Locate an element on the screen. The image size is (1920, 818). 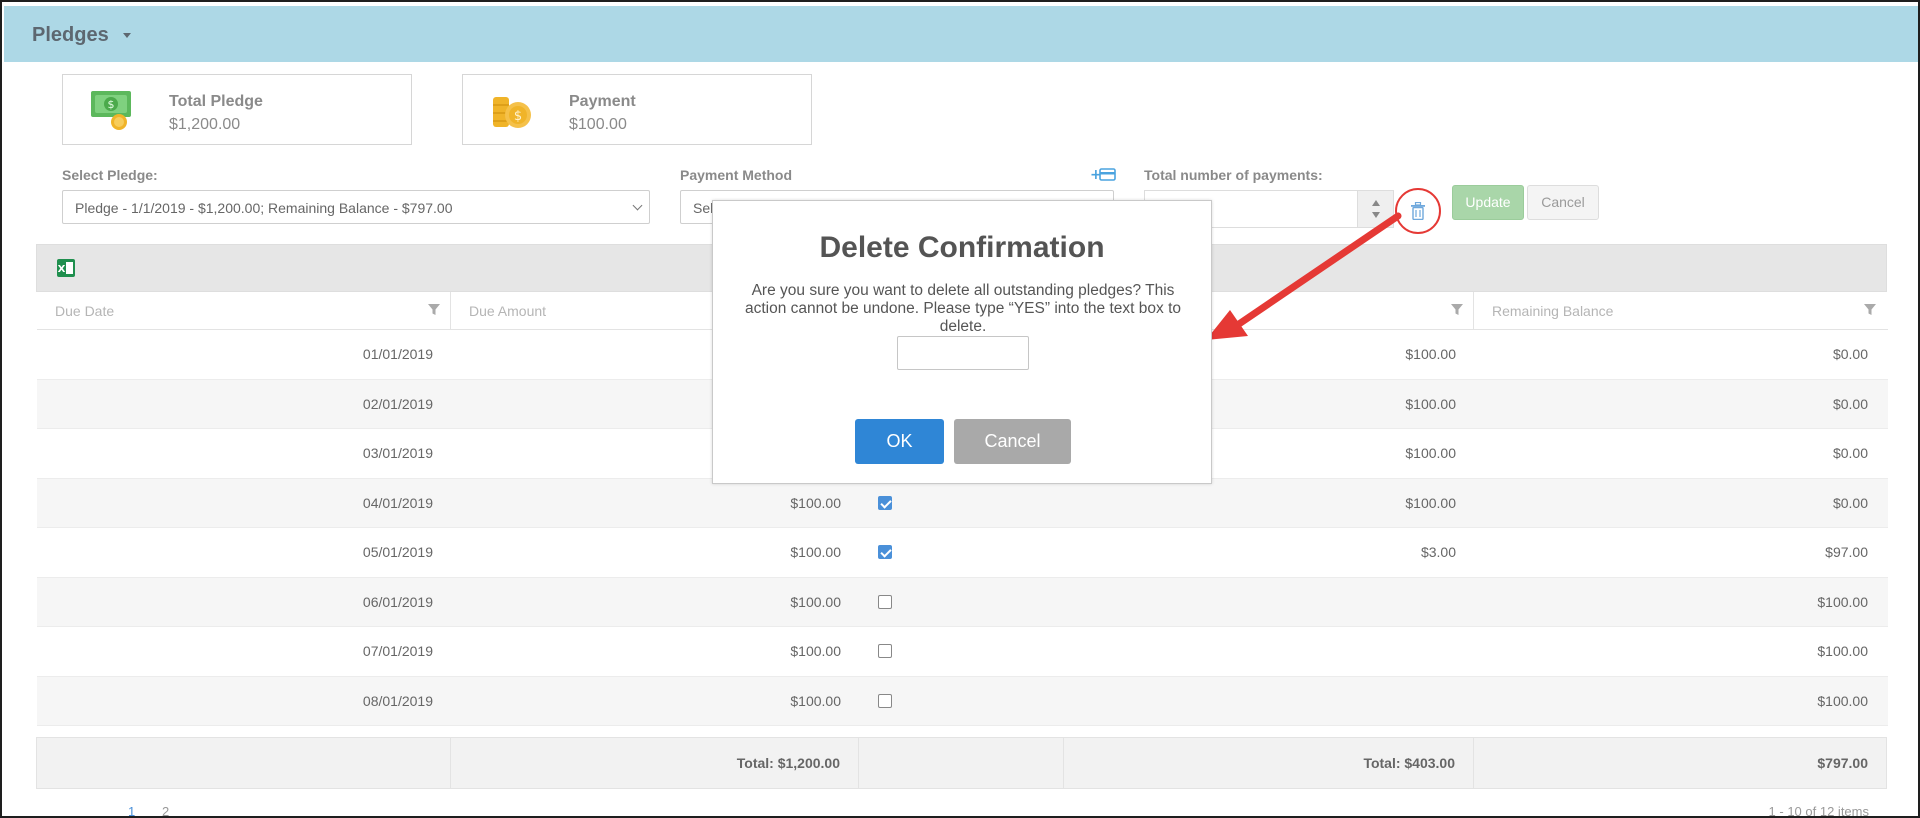
cancel-button: Cancel is located at coordinates (1563, 202).